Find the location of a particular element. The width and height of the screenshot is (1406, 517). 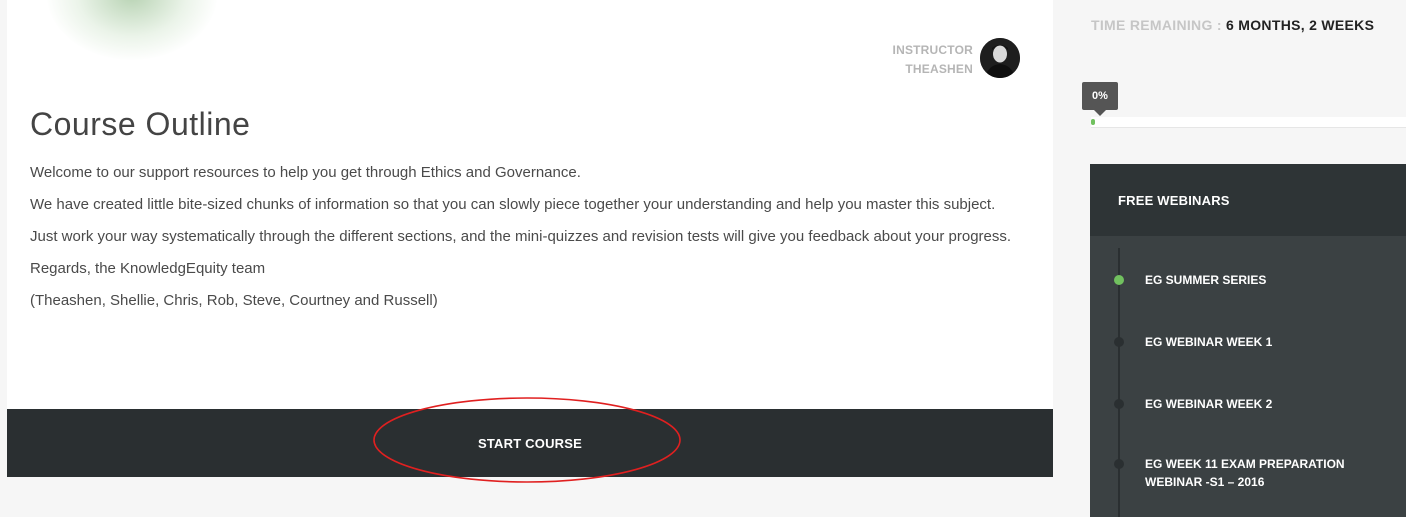

instructor-name: THEASHEN is located at coordinates (933, 69).